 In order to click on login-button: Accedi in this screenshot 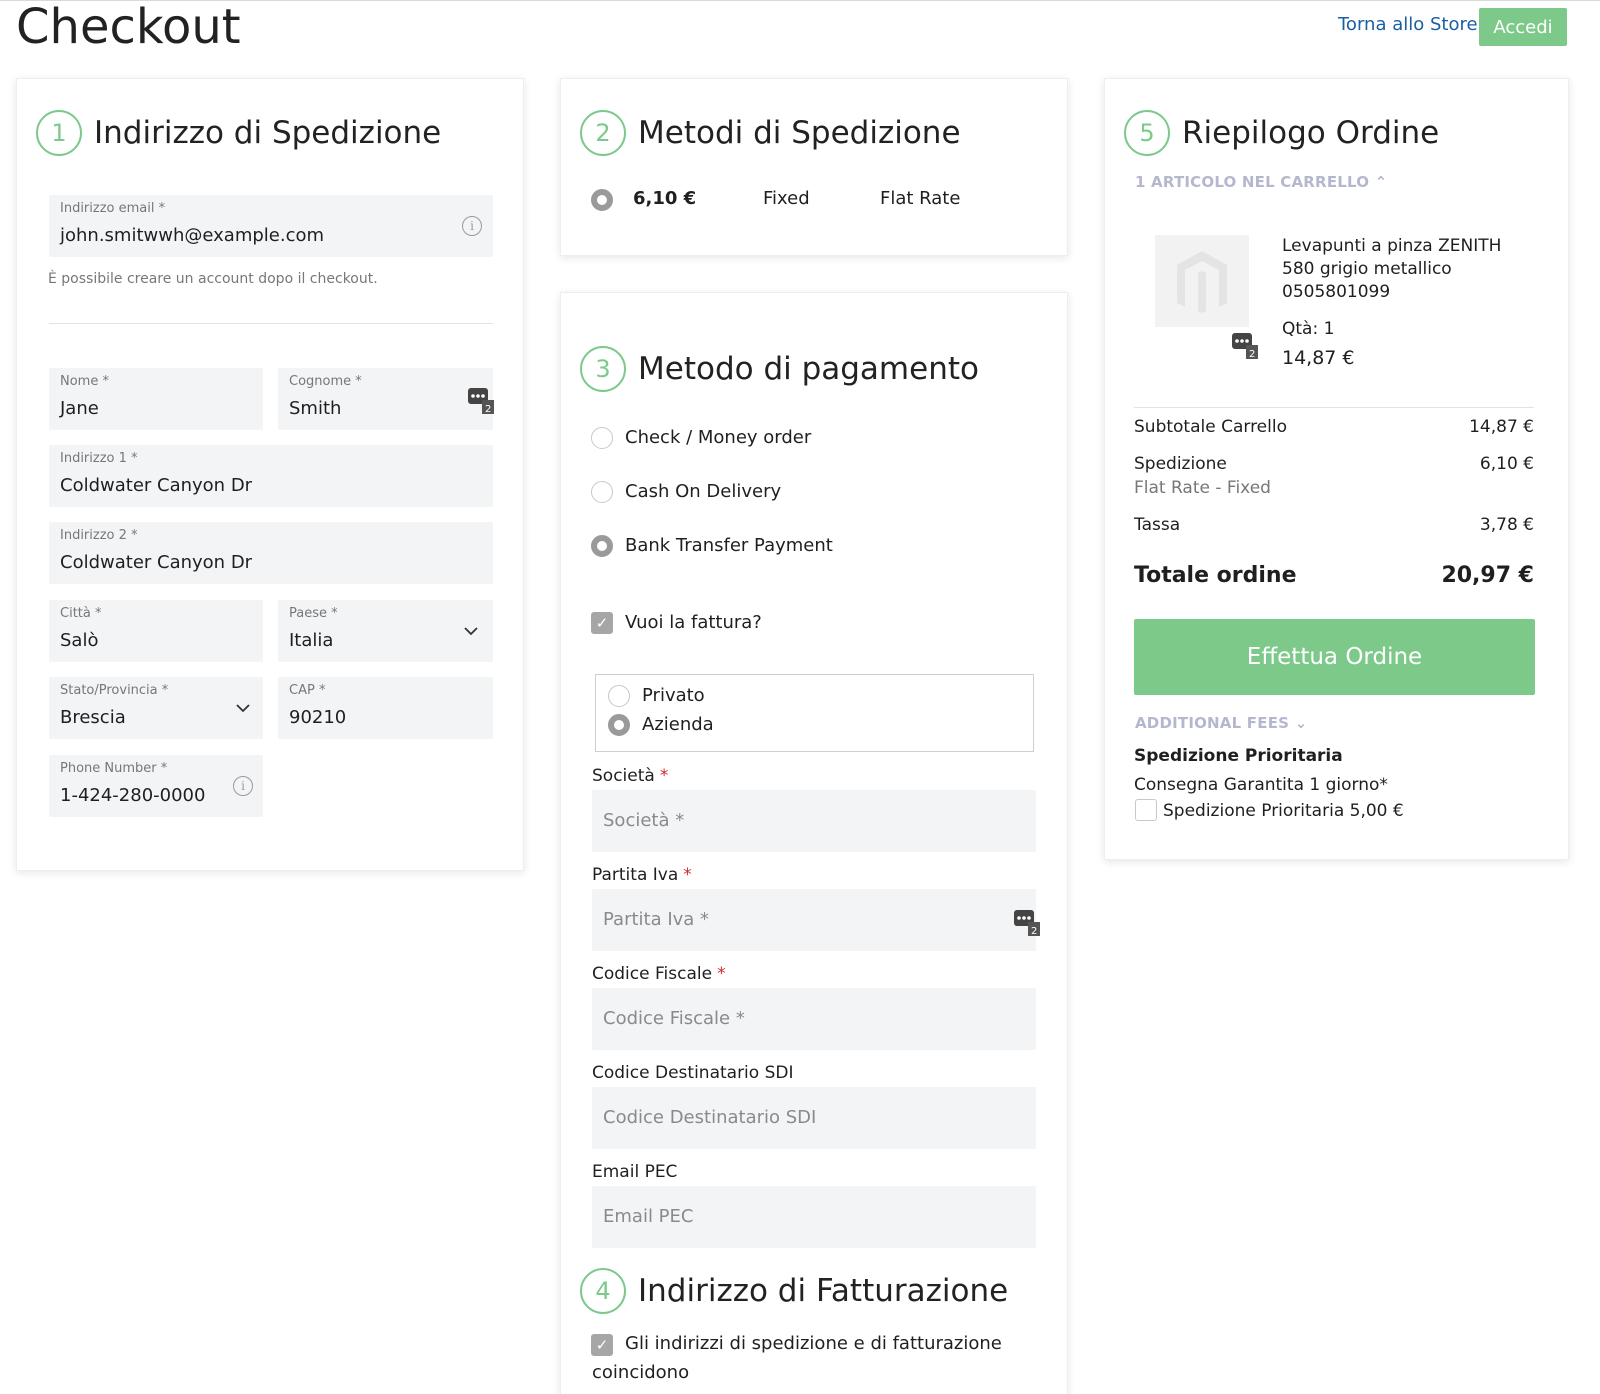, I will do `click(1523, 27)`.